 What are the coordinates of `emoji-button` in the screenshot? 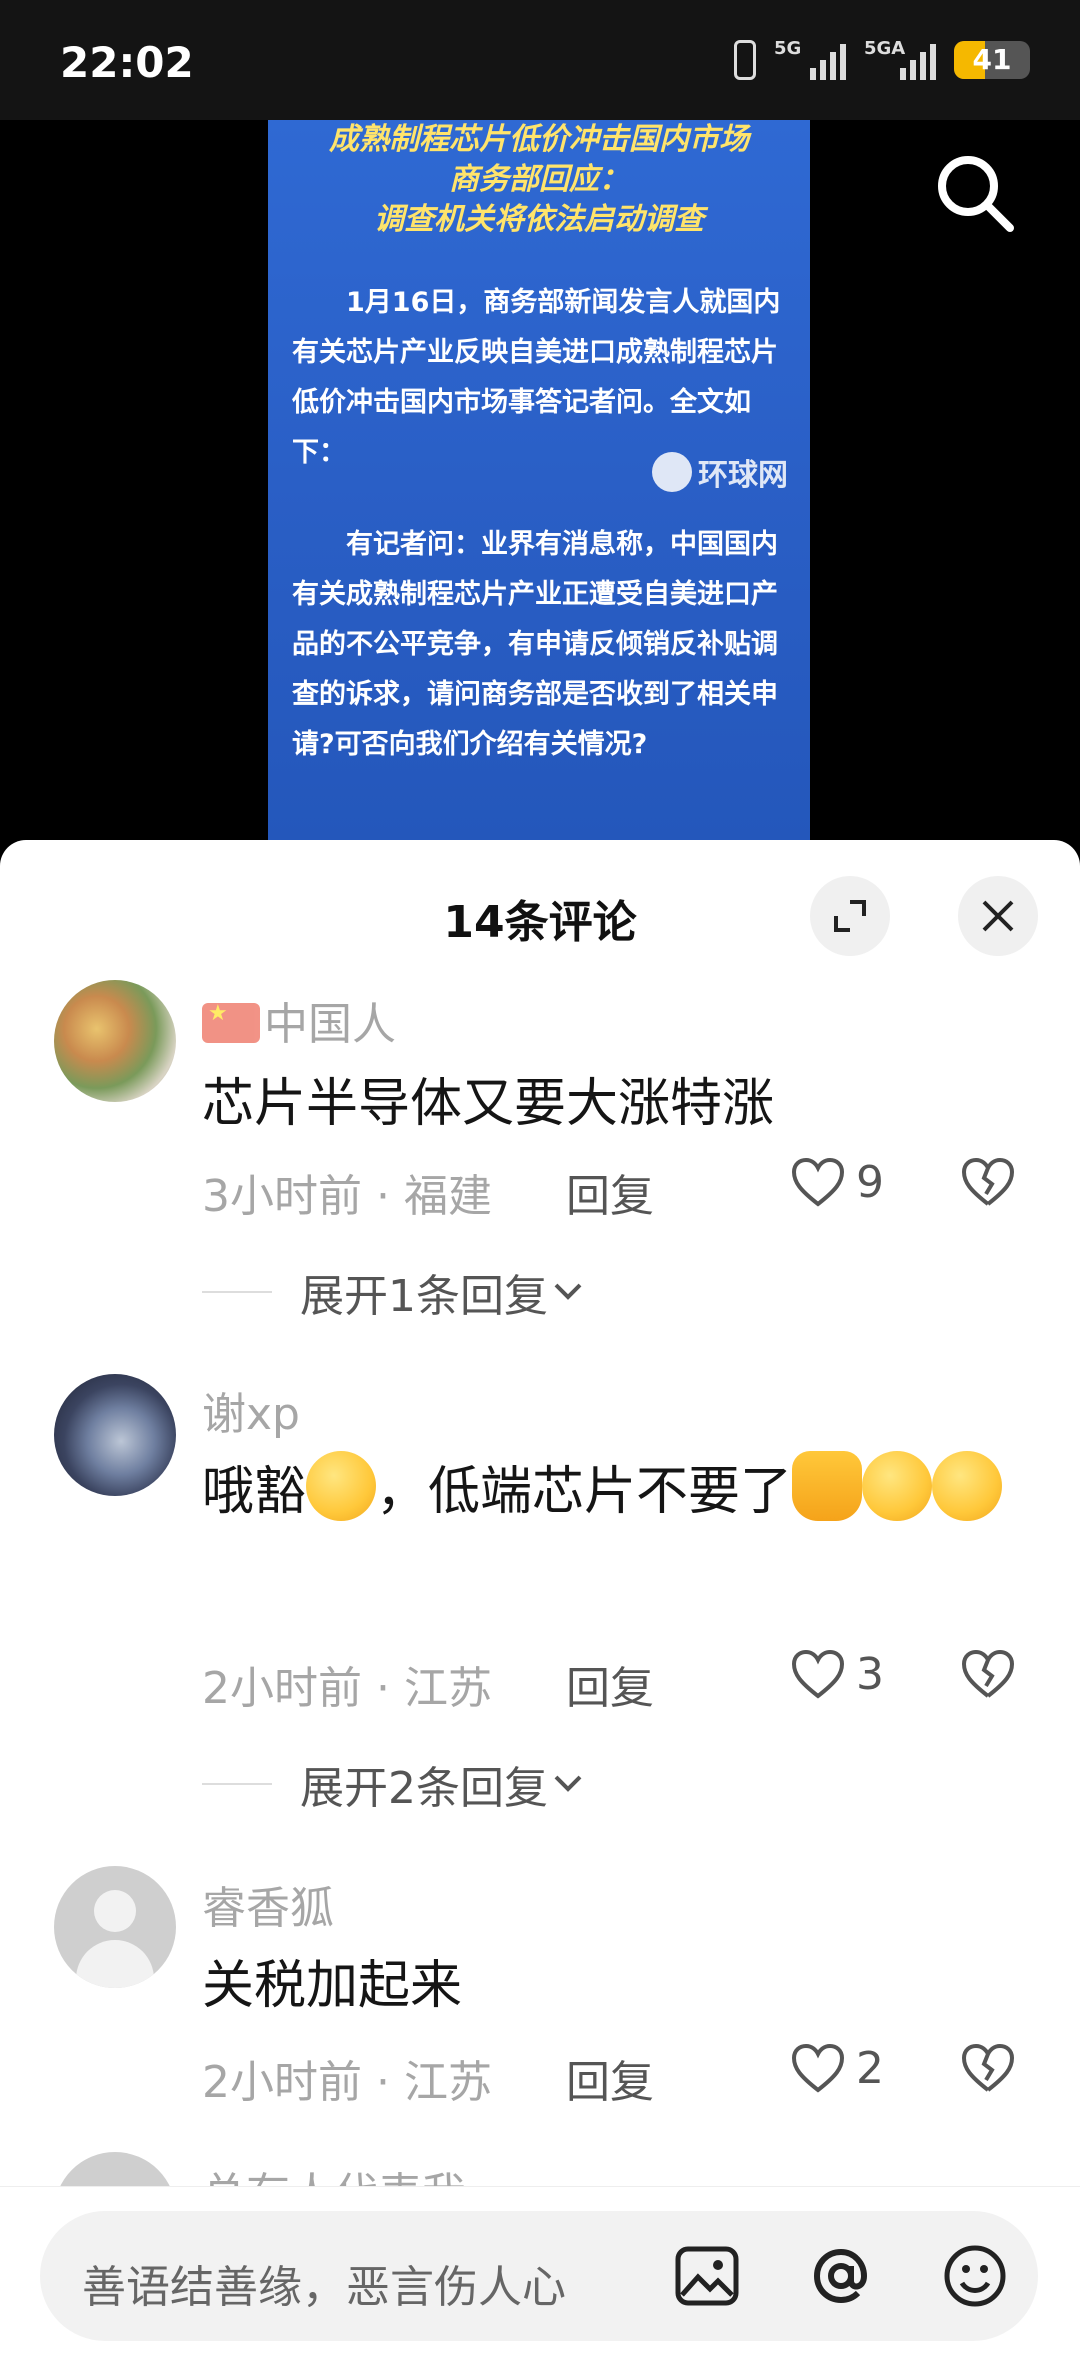 It's located at (975, 2276).